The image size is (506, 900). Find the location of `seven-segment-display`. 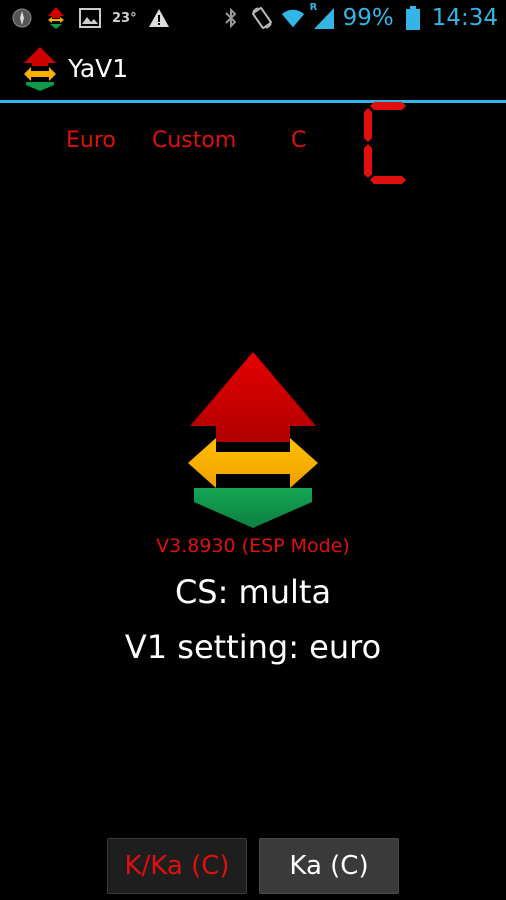

seven-segment-display is located at coordinates (387, 143).